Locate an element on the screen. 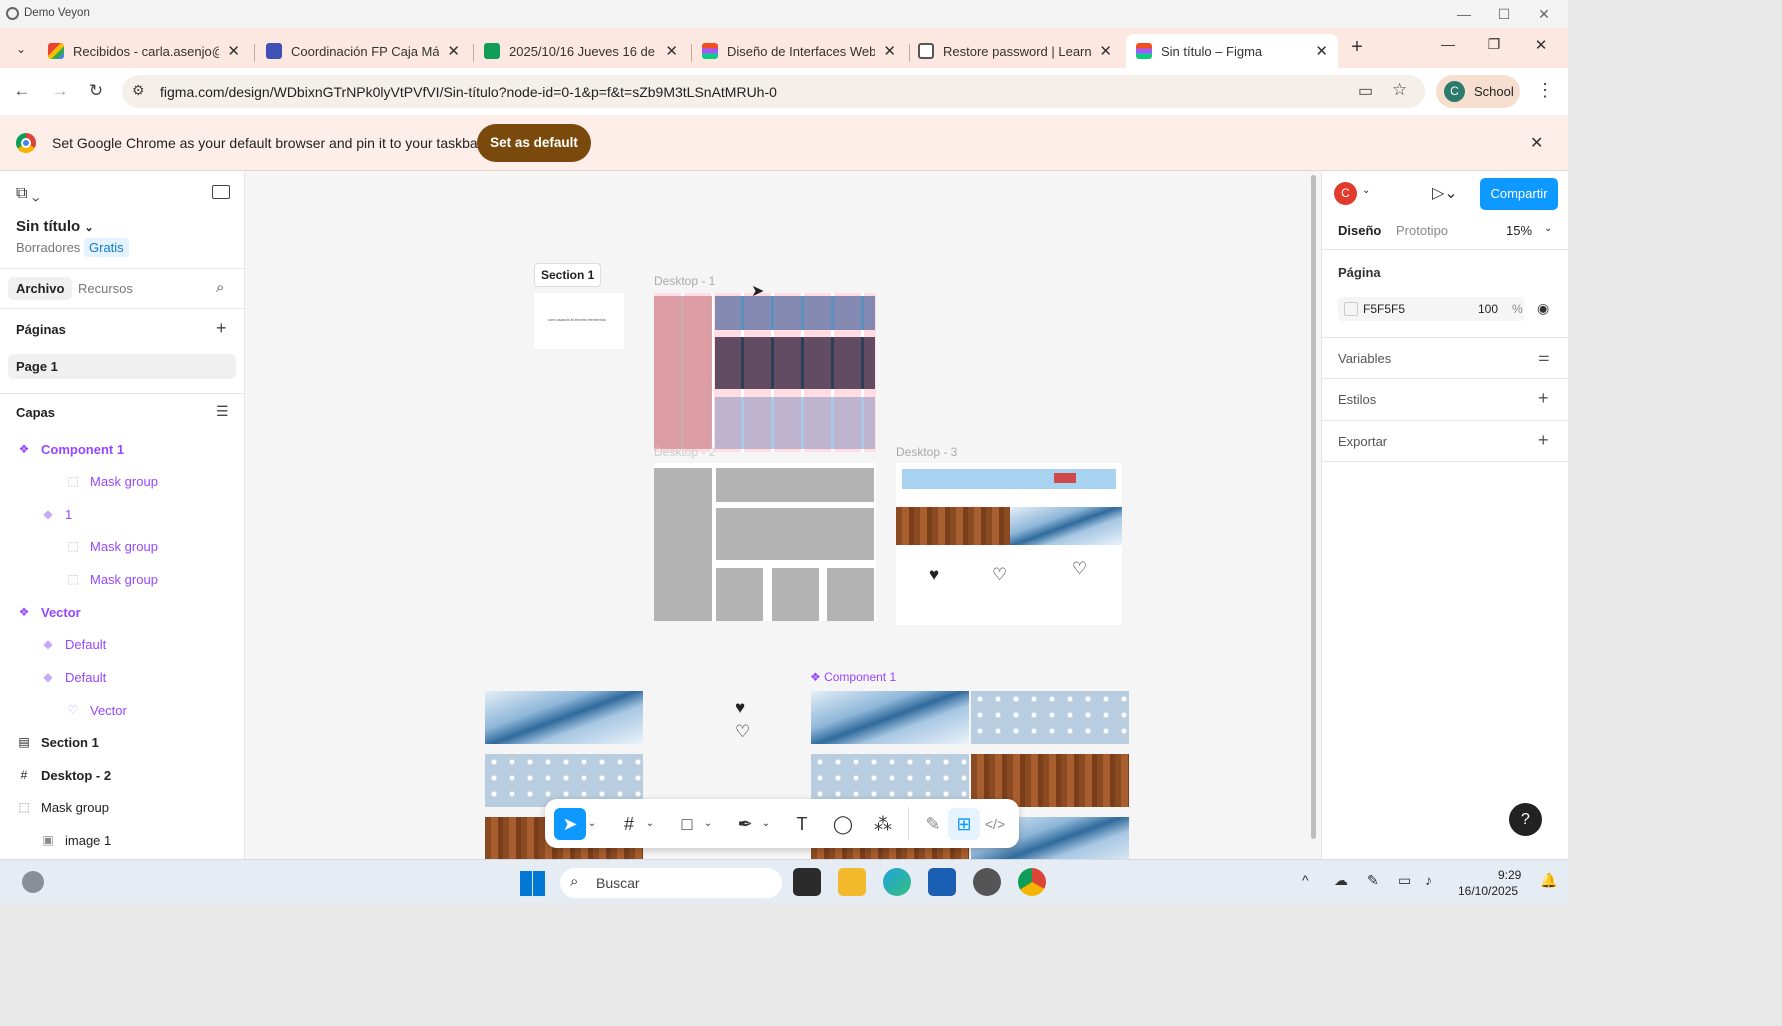 The image size is (1782, 1026). help-icon: ? is located at coordinates (1525, 819).